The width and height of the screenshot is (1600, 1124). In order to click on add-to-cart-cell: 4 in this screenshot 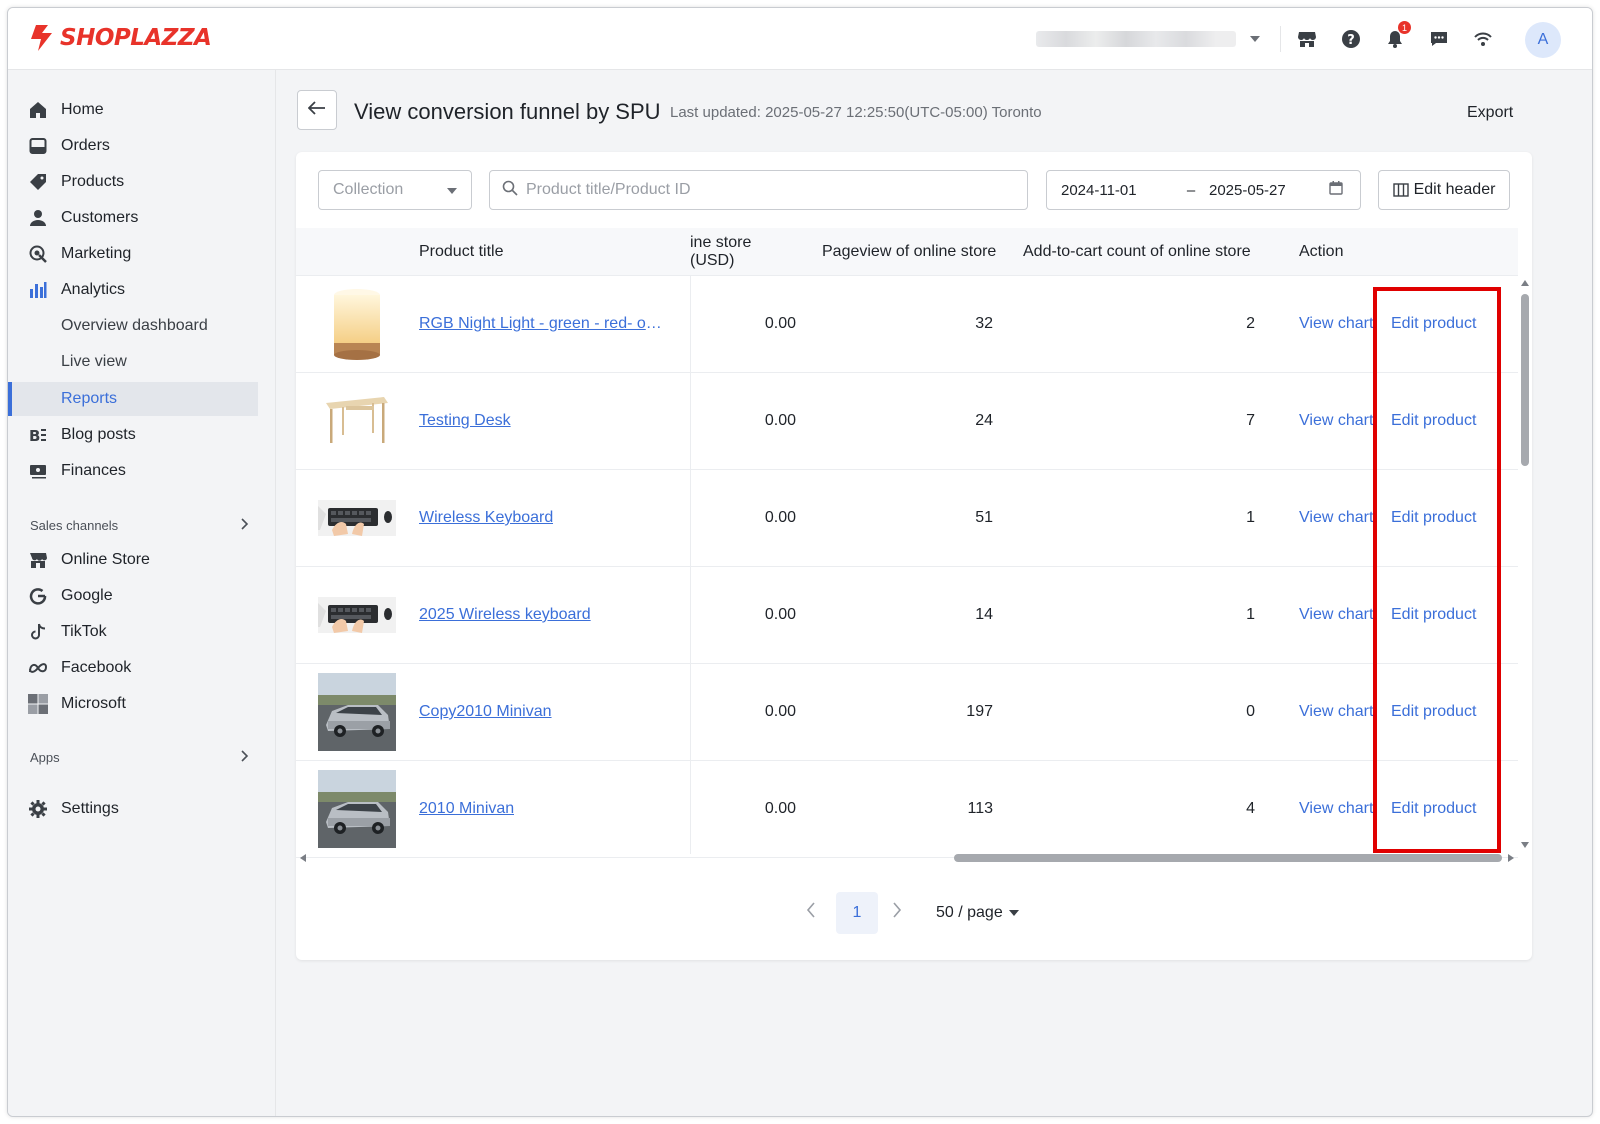, I will do `click(1250, 808)`.